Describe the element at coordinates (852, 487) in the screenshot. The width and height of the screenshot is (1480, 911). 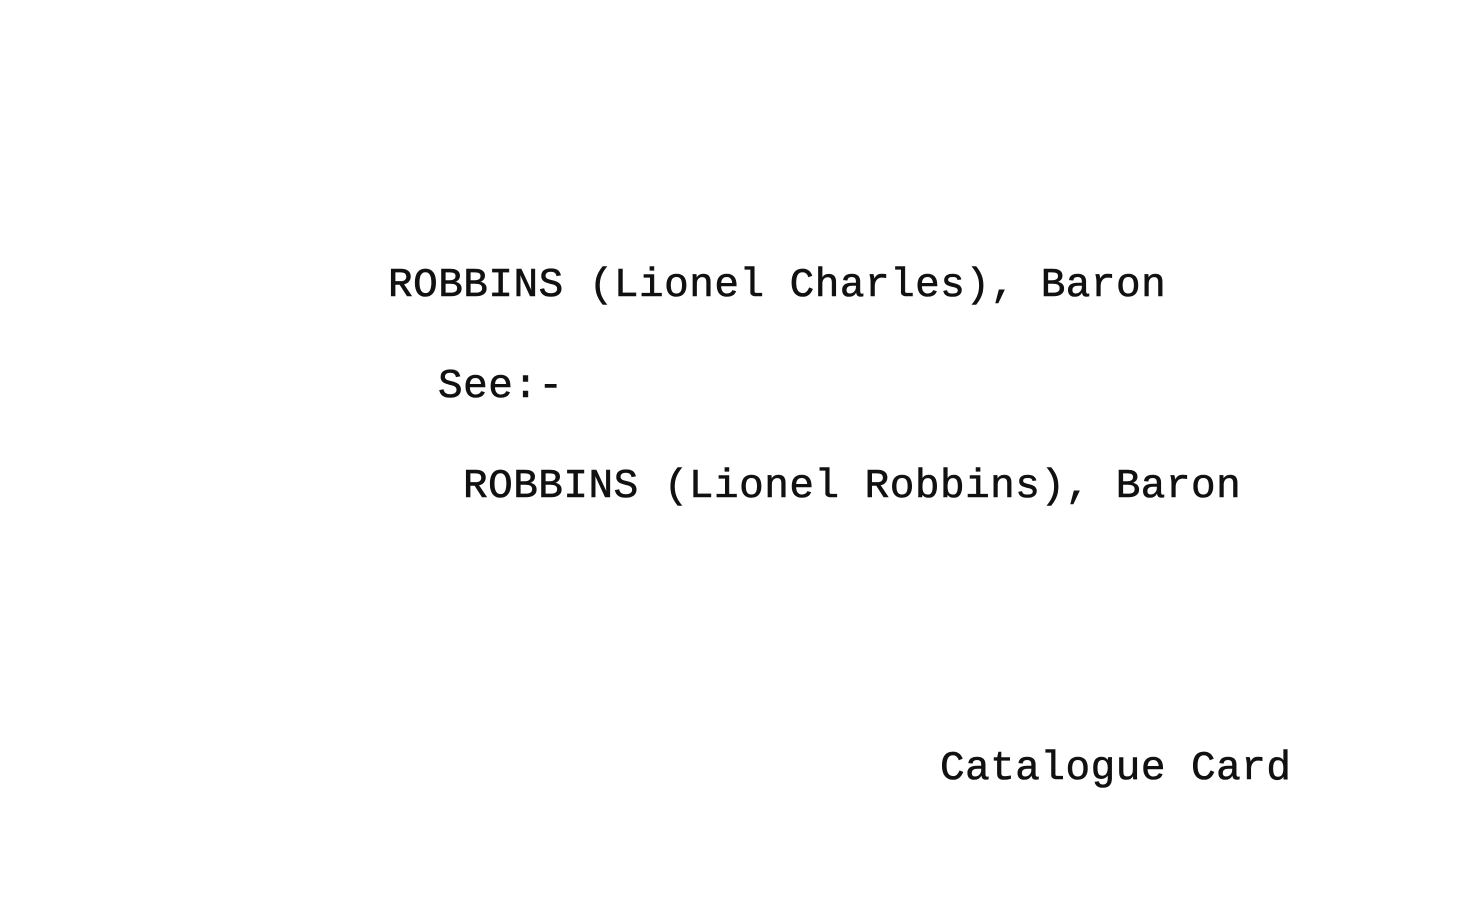
I see `cross-reference-entry: ROBBINS (Lionel Robbins), Baron` at that location.